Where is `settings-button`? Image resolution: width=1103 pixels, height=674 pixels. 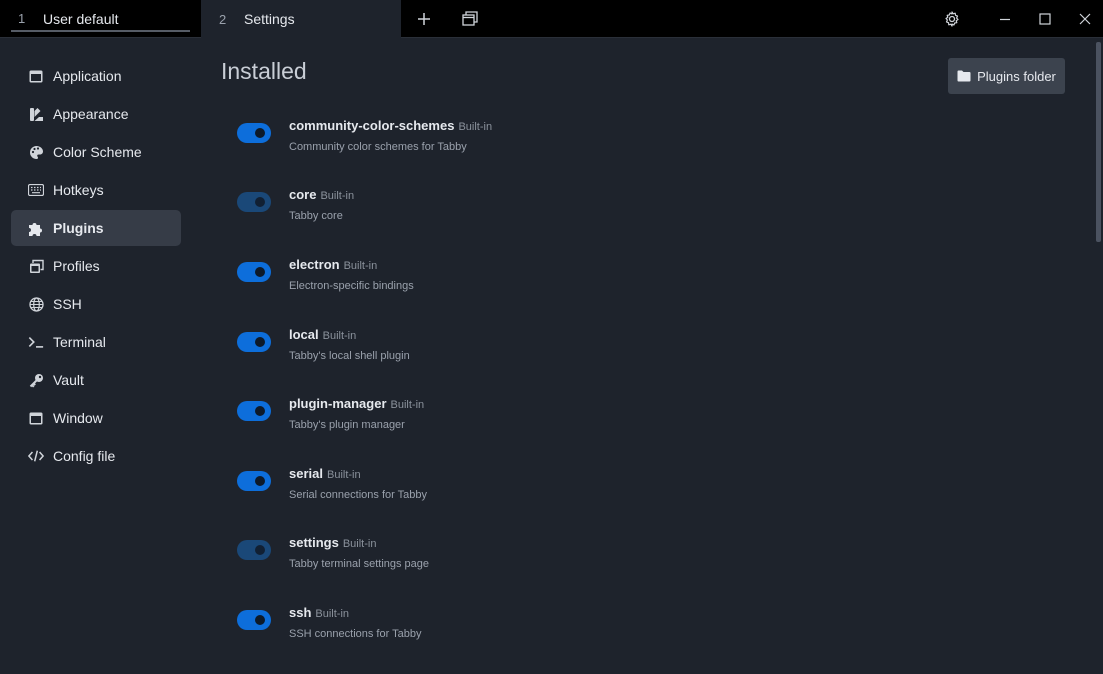 settings-button is located at coordinates (952, 18).